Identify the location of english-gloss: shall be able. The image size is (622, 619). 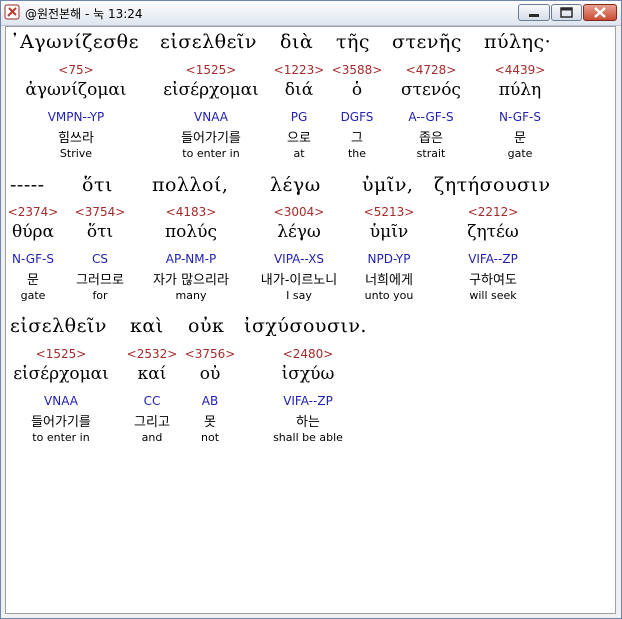
(308, 437).